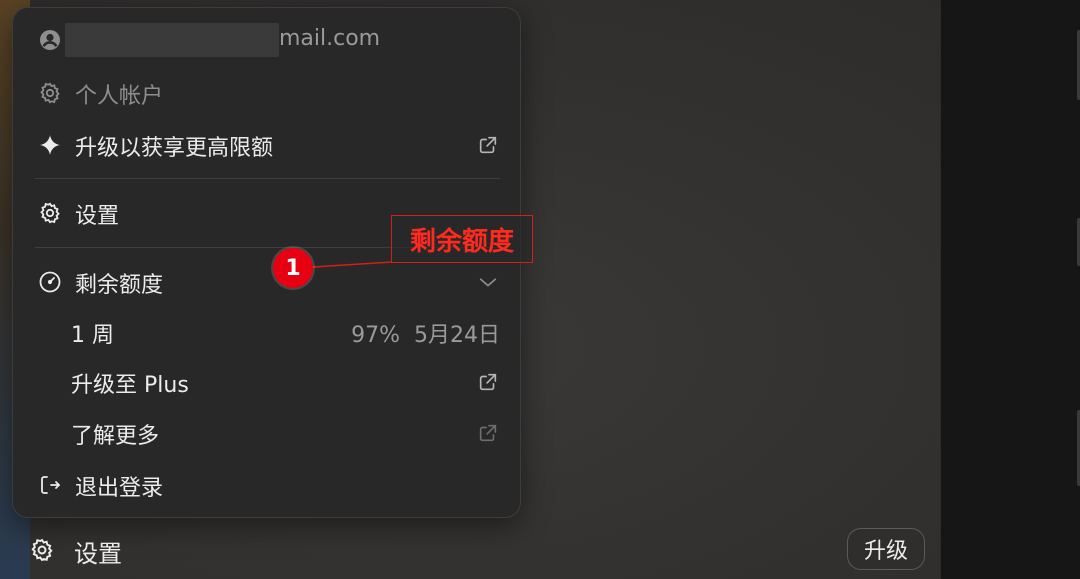  Describe the element at coordinates (50, 282) in the screenshot. I see `gauge-icon` at that location.